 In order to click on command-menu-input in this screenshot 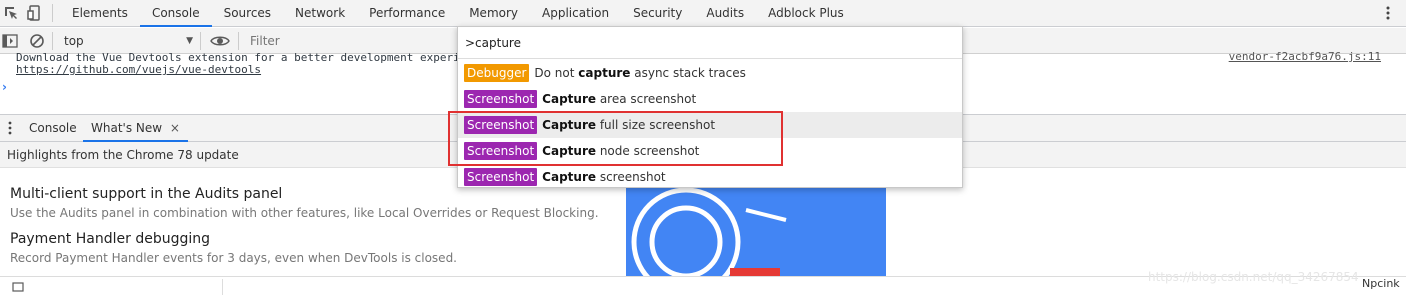, I will do `click(710, 43)`.